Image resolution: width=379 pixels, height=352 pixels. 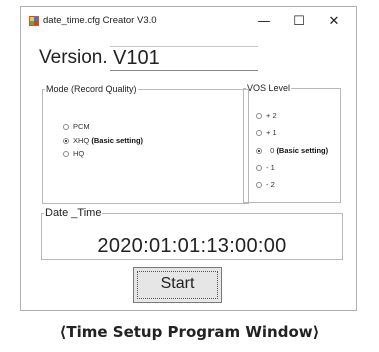 What do you see at coordinates (184, 58) in the screenshot?
I see `version-input` at bounding box center [184, 58].